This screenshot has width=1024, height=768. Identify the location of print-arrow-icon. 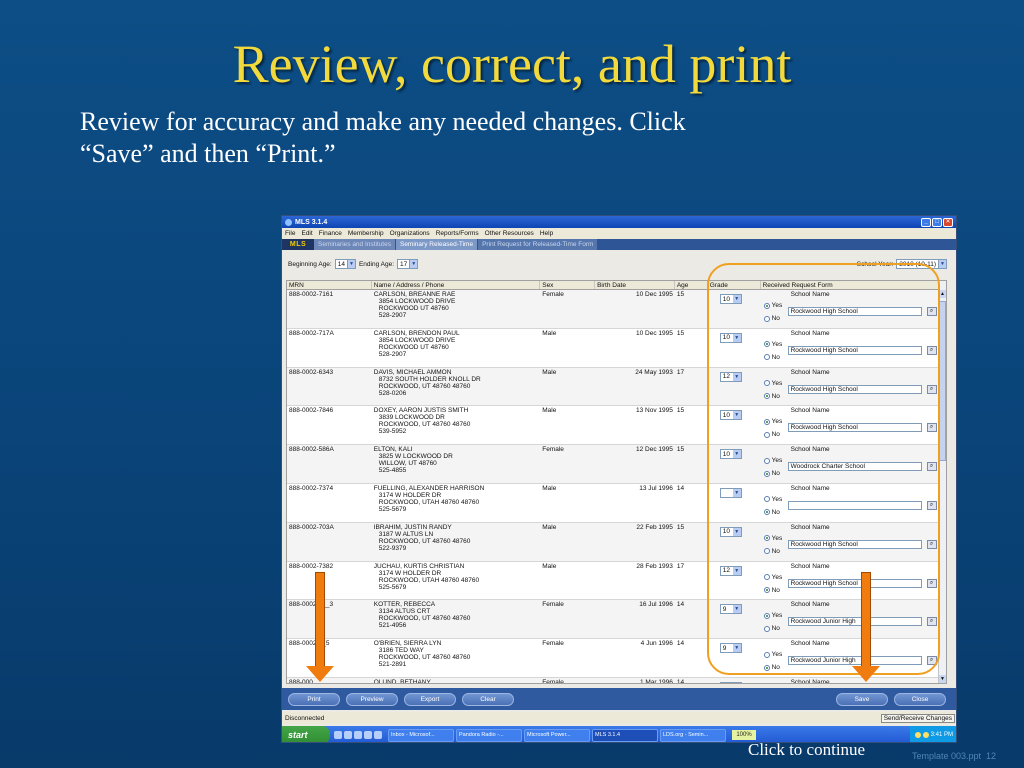
(320, 627).